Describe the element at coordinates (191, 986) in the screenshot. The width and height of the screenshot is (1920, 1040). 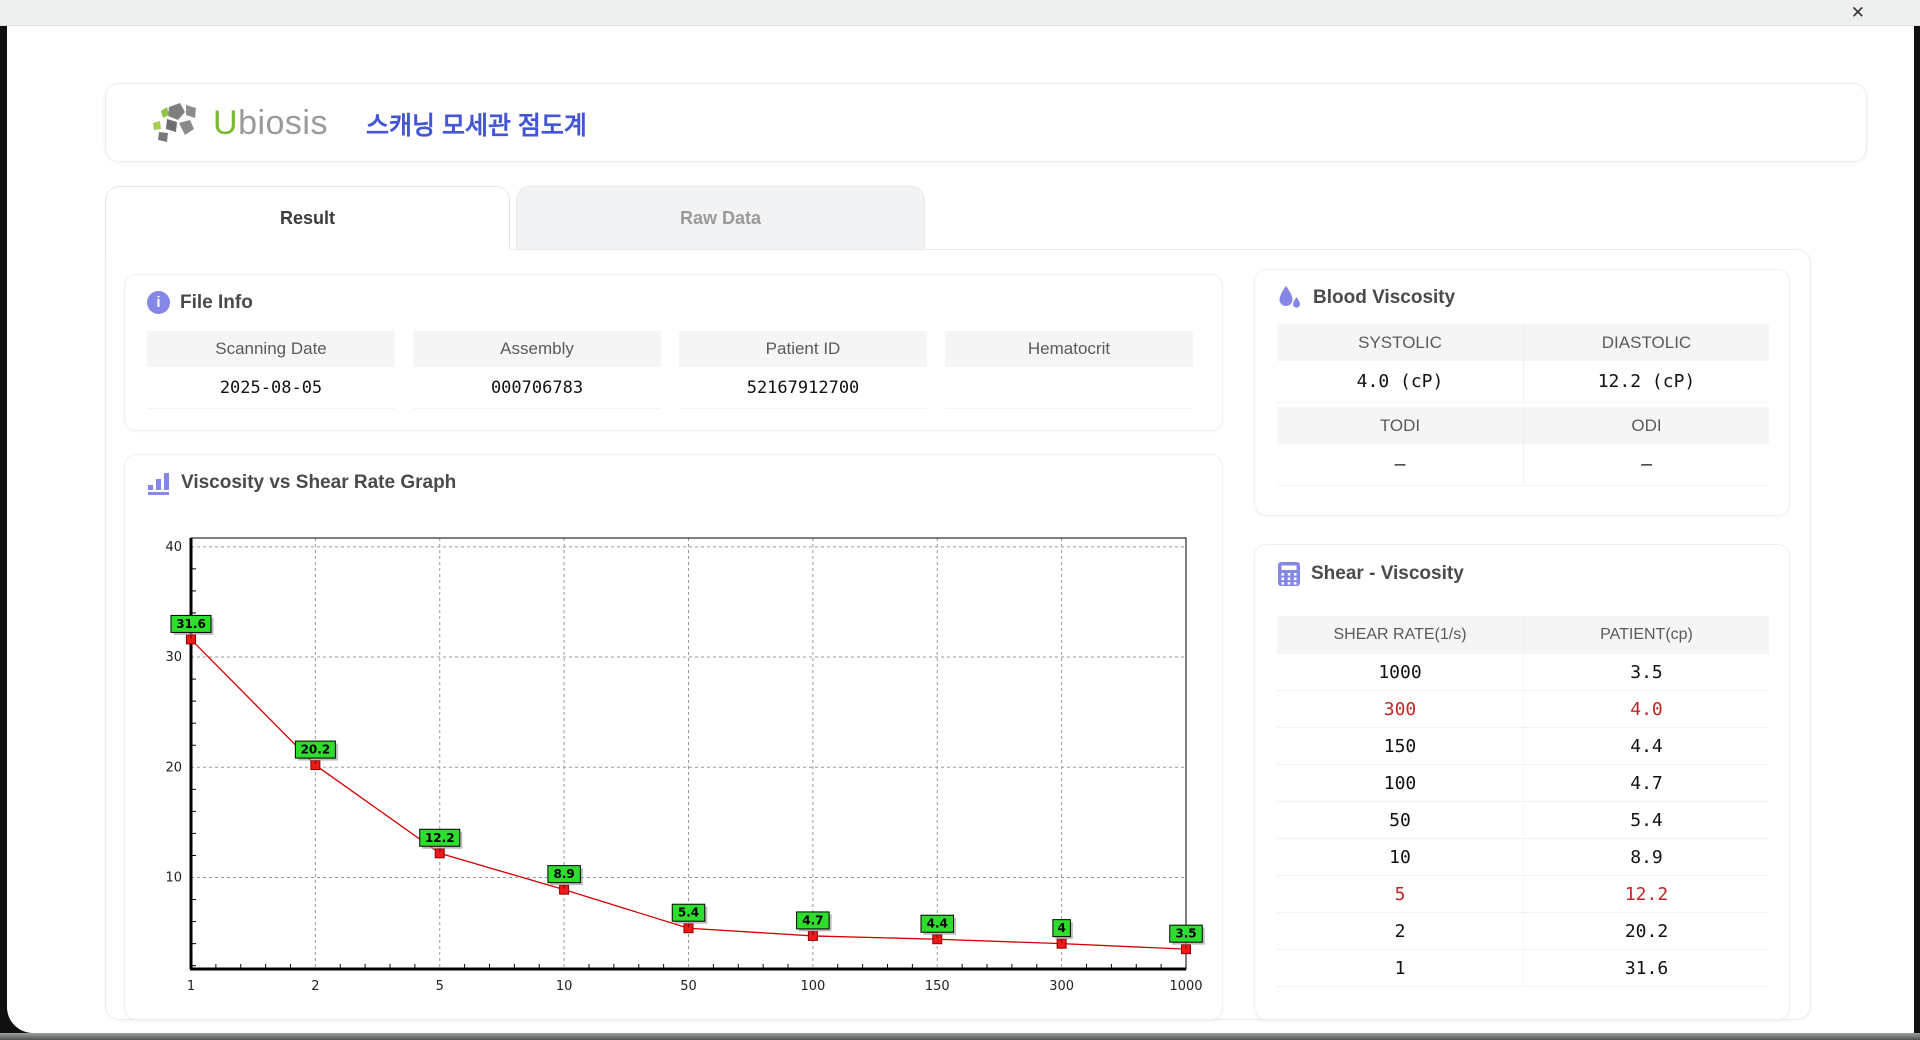
I see `x-axis-tick-label: 1` at that location.